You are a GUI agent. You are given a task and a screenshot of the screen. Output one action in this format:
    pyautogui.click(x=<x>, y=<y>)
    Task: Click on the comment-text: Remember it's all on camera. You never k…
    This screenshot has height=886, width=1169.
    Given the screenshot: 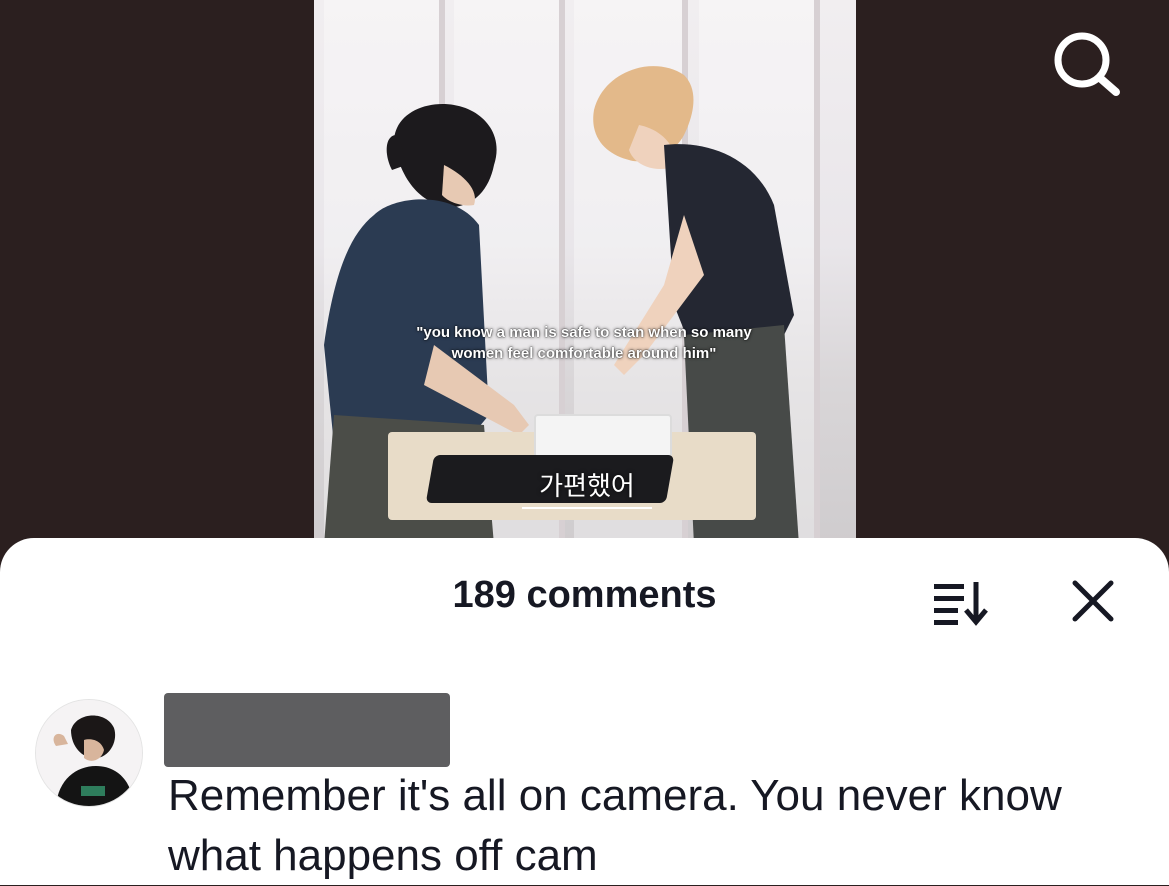 What is the action you would take?
    pyautogui.click(x=615, y=825)
    